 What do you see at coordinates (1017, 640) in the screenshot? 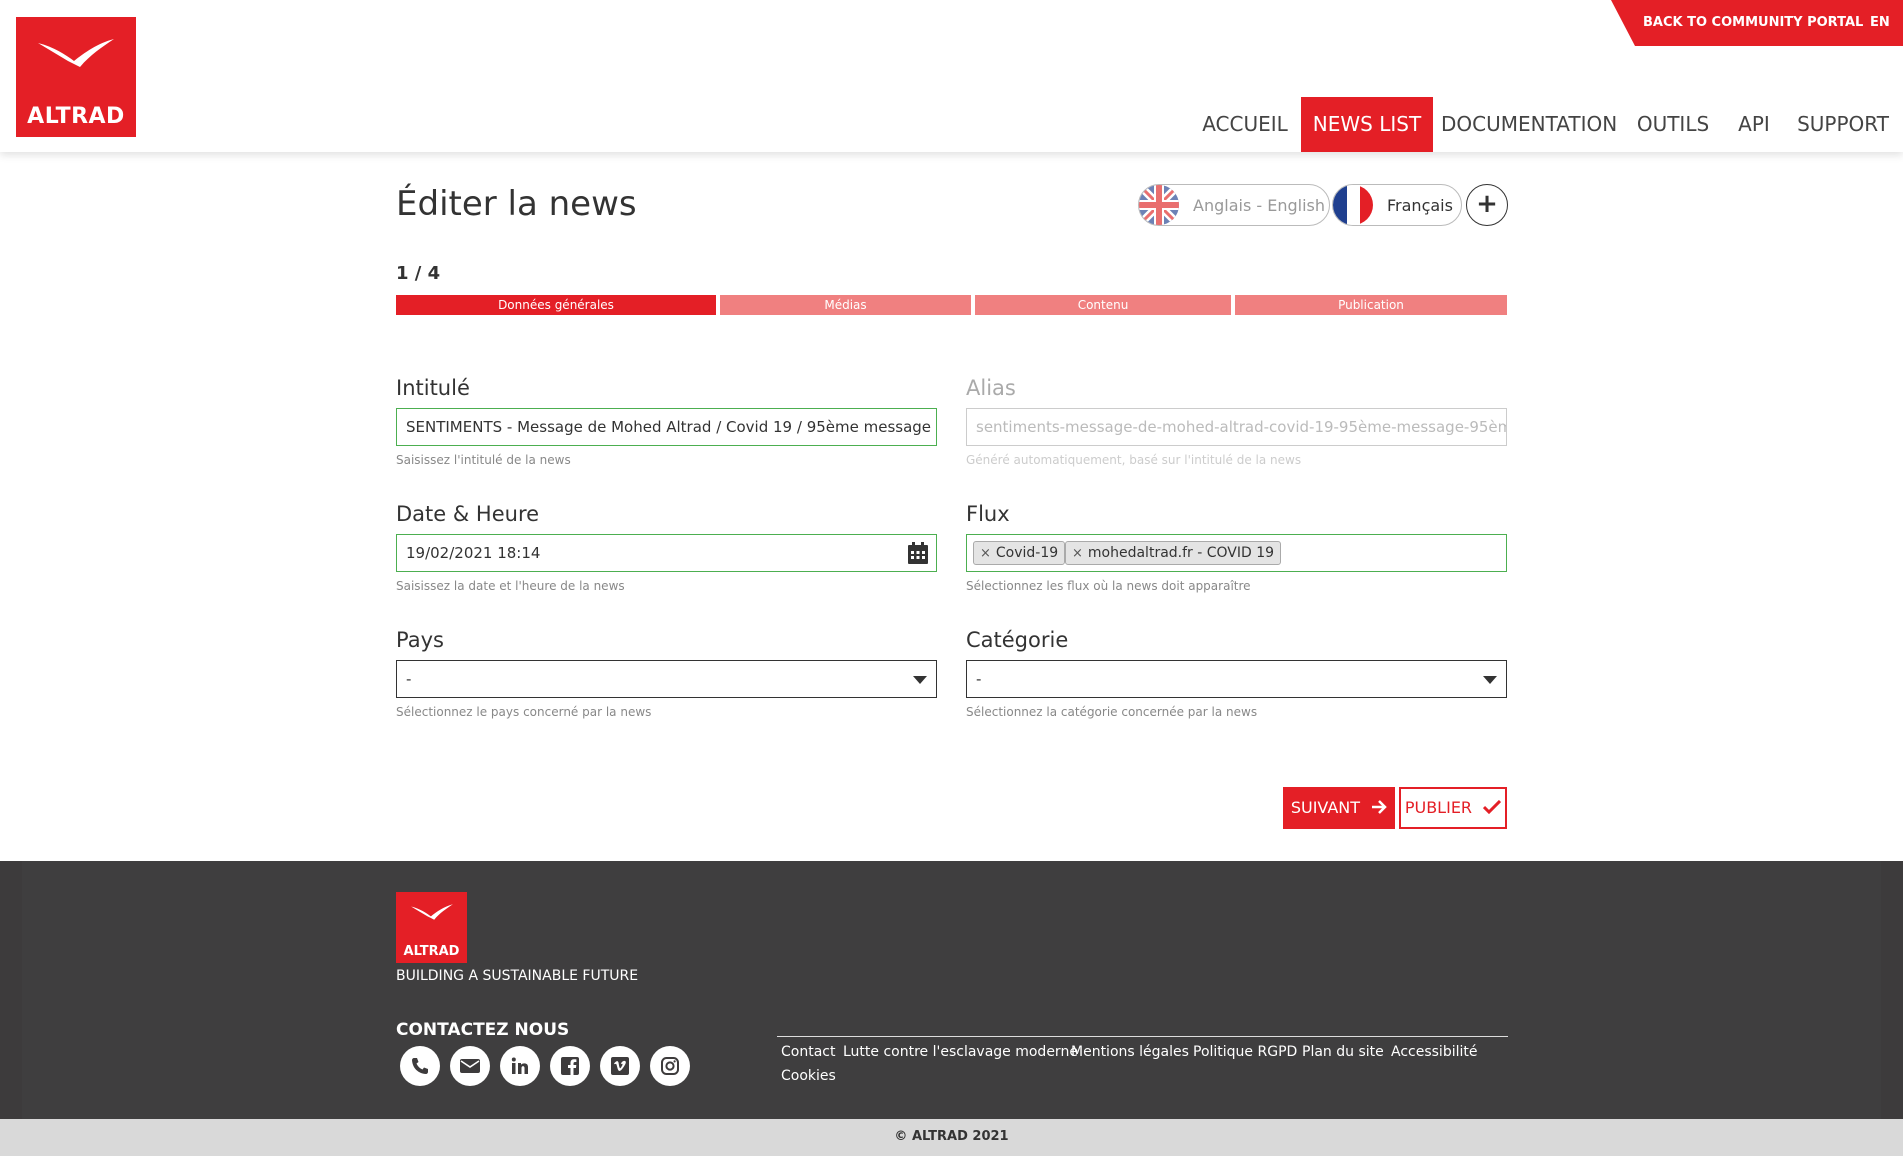
I see `category-label: Catégorie` at bounding box center [1017, 640].